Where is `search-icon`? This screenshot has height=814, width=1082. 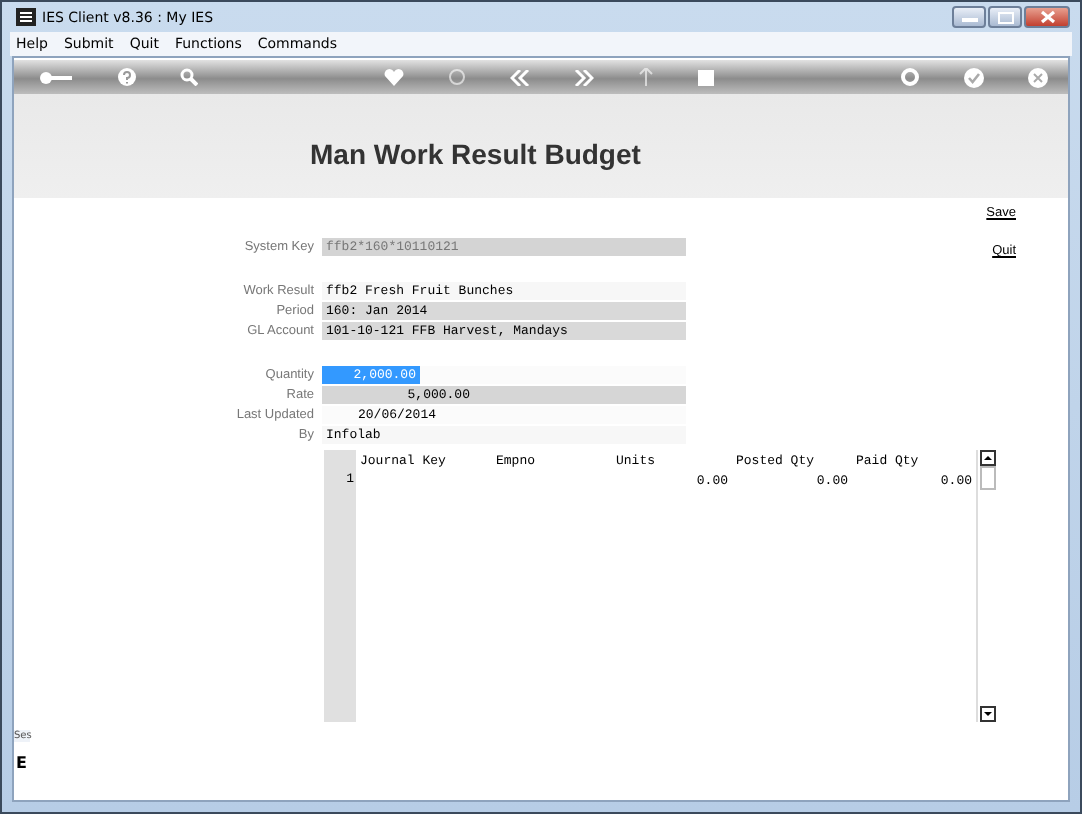
search-icon is located at coordinates (189, 77).